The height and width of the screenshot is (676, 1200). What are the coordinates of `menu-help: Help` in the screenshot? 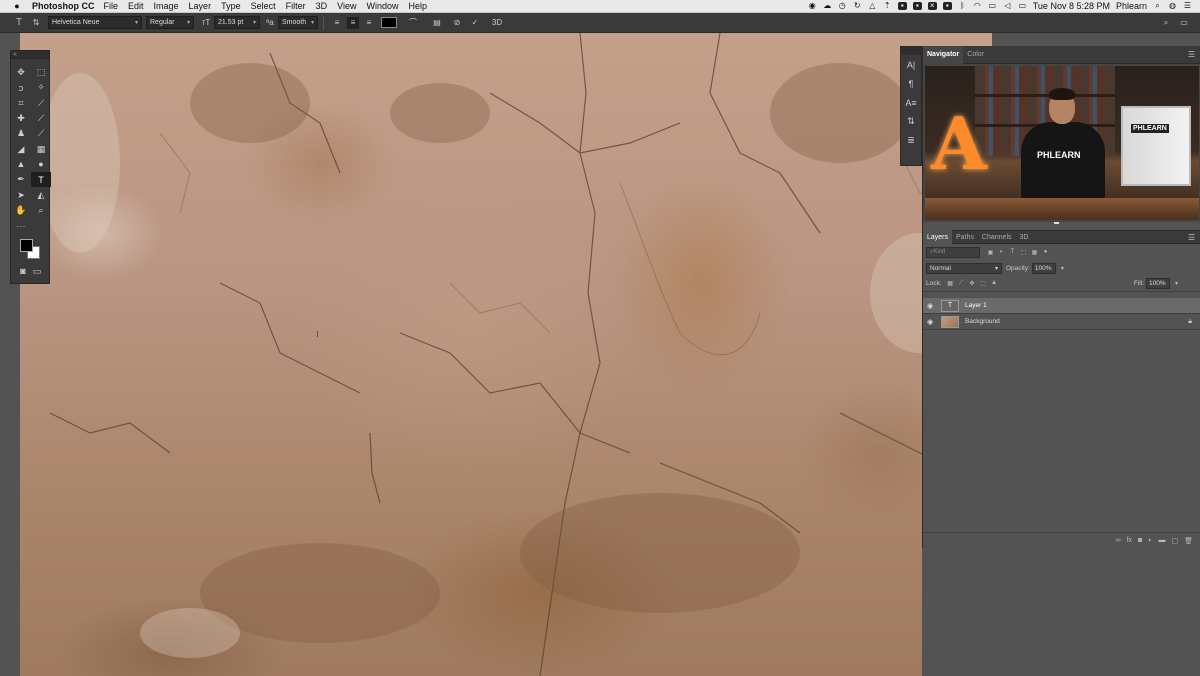 It's located at (417, 6).